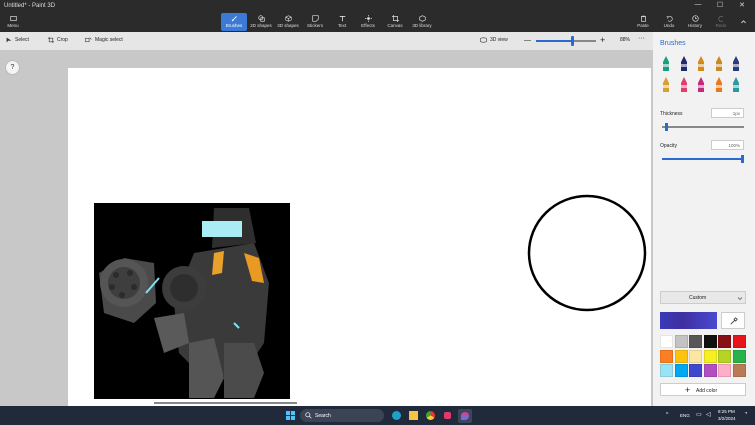 This screenshot has height=425, width=755. Describe the element at coordinates (703, 159) in the screenshot. I see `opacity-slider` at that location.